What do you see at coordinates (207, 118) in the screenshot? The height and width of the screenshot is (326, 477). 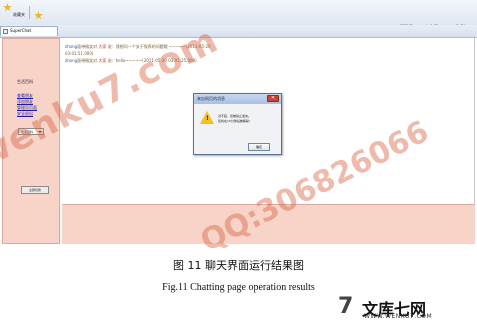 I see `warning-exclamation: !` at bounding box center [207, 118].